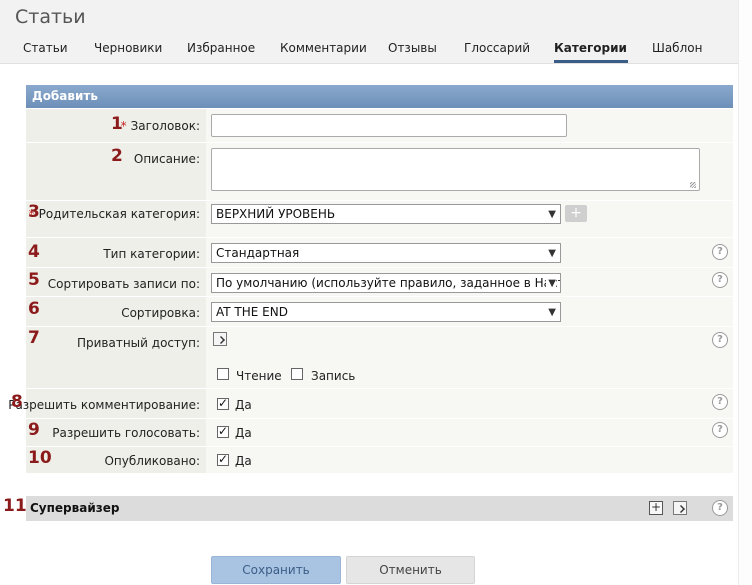 Image resolution: width=752 pixels, height=585 pixels. Describe the element at coordinates (243, 461) in the screenshot. I see `published-yes-label: Да` at that location.